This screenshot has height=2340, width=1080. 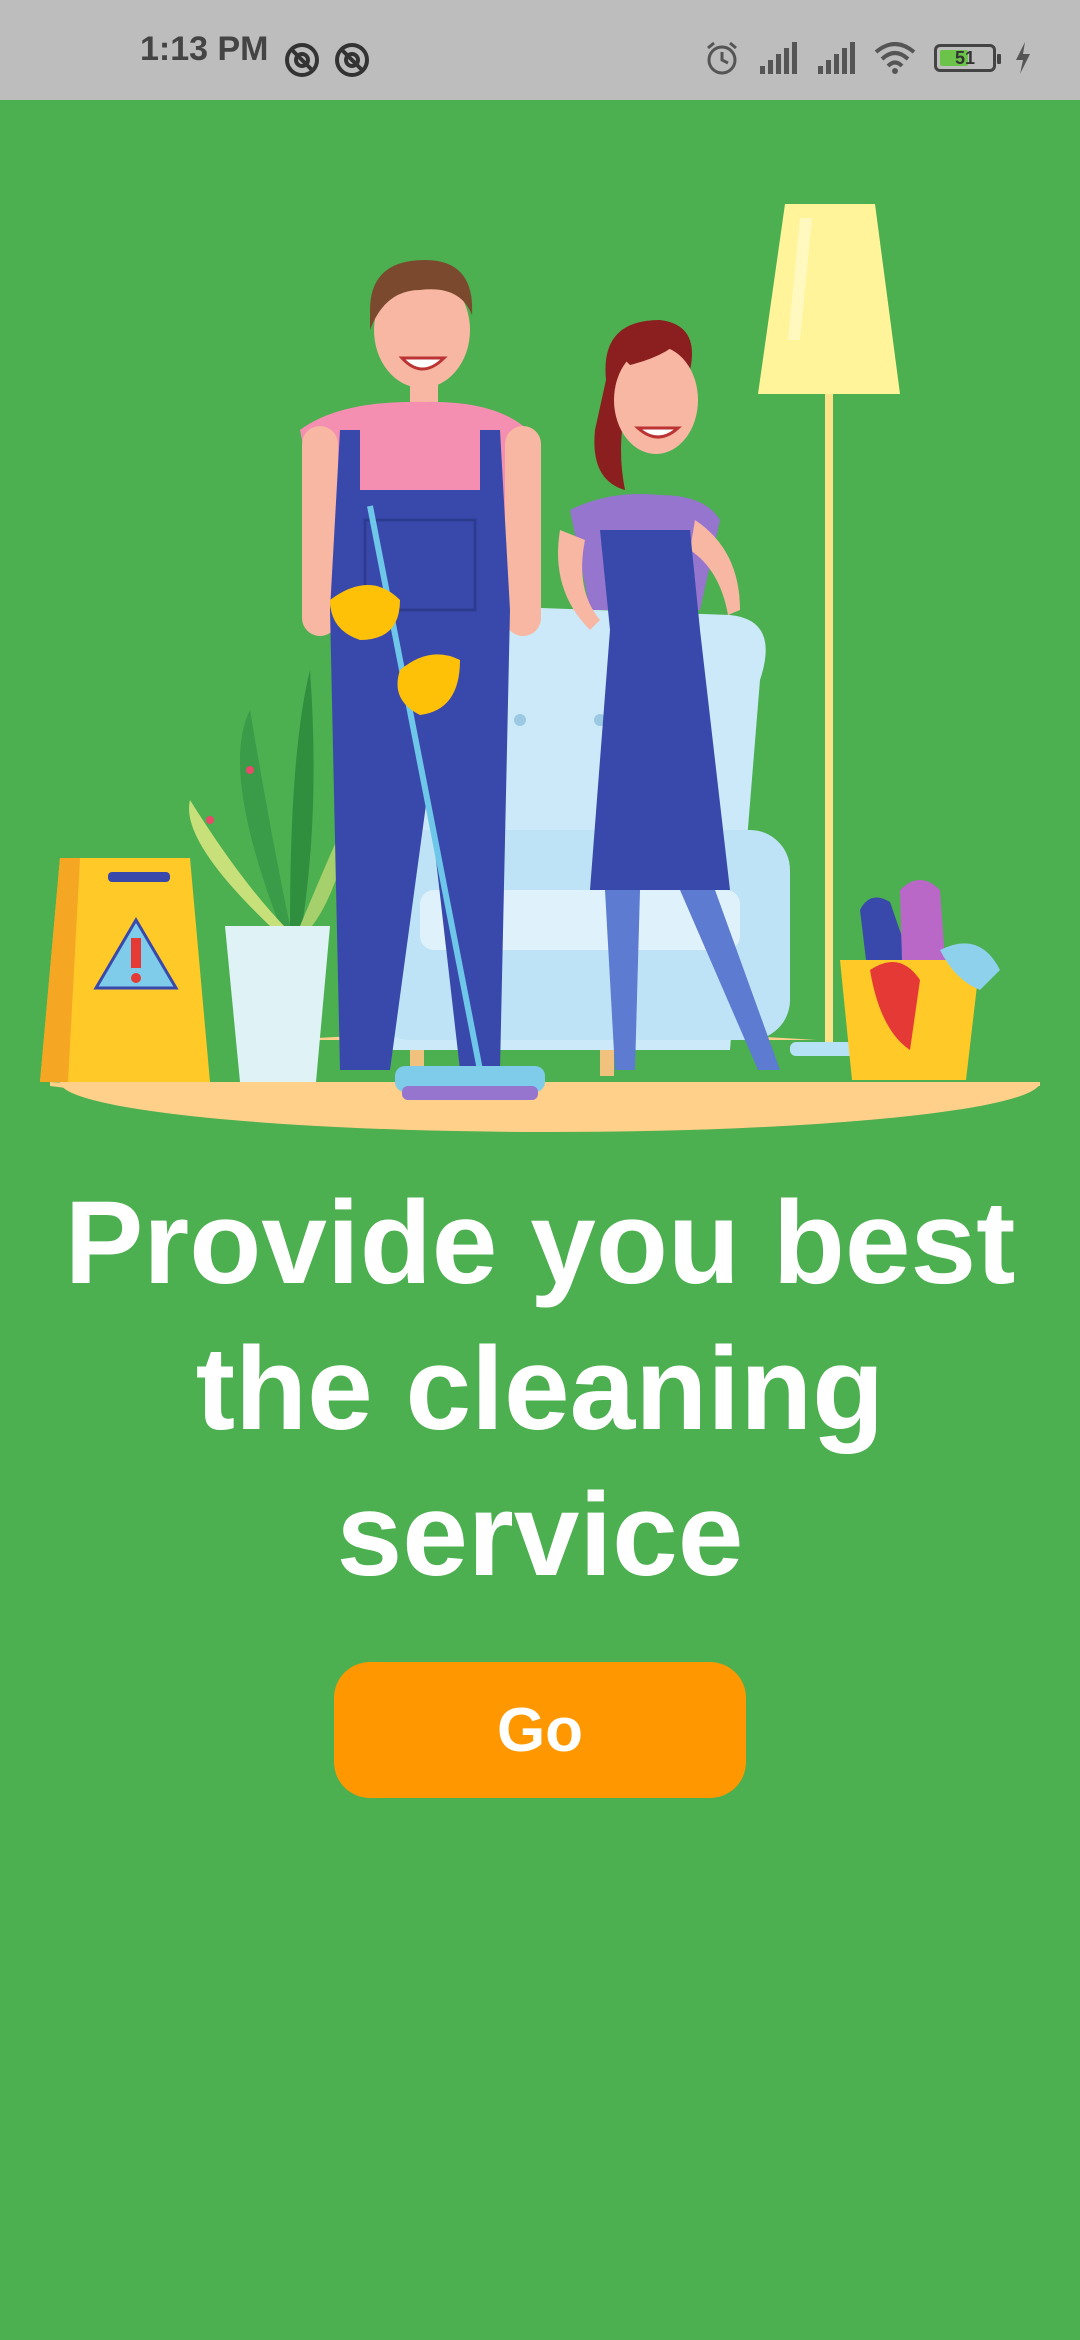 What do you see at coordinates (540, 50) in the screenshot?
I see `status-bar: 1:13 PM 51` at bounding box center [540, 50].